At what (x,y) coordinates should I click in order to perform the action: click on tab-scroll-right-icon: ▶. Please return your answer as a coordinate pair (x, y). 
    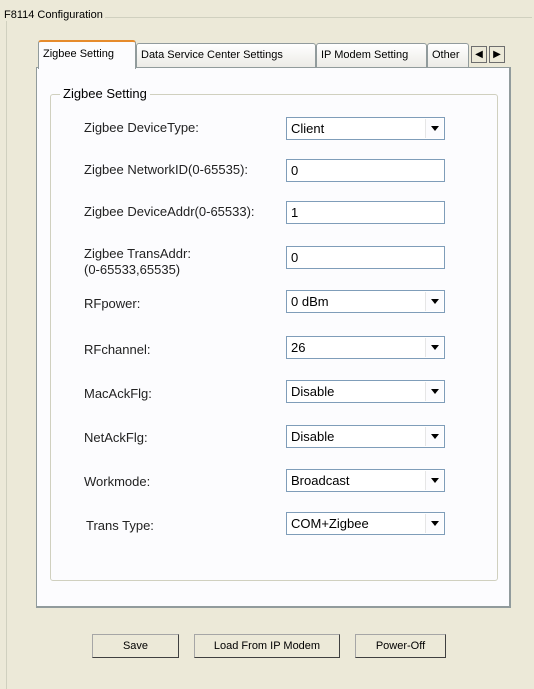
    Looking at the image, I should click on (497, 54).